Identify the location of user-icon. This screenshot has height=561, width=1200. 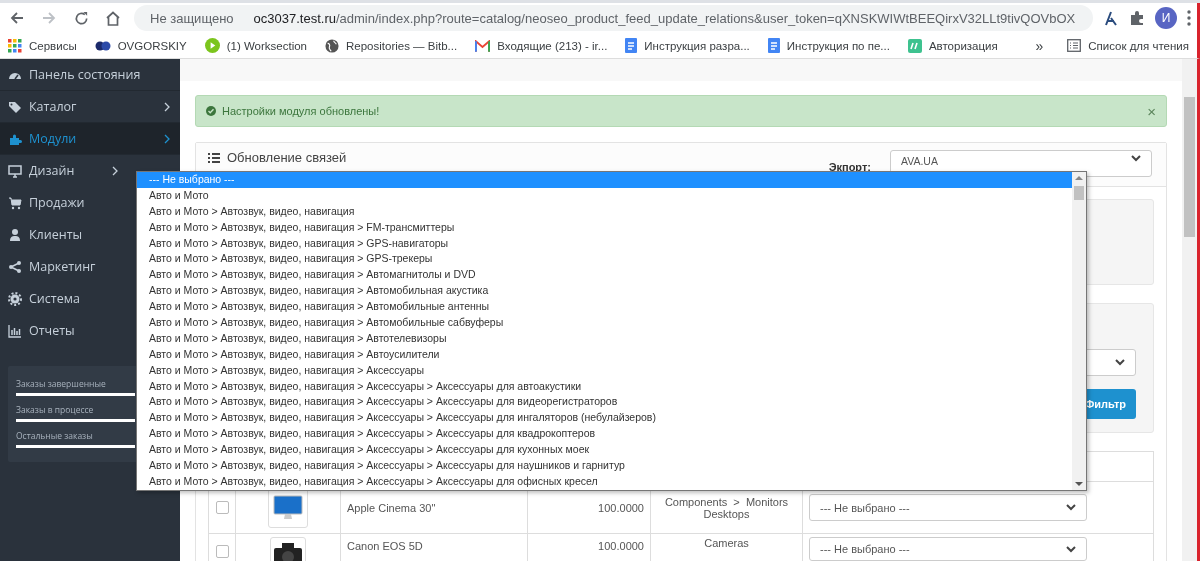
(15, 234).